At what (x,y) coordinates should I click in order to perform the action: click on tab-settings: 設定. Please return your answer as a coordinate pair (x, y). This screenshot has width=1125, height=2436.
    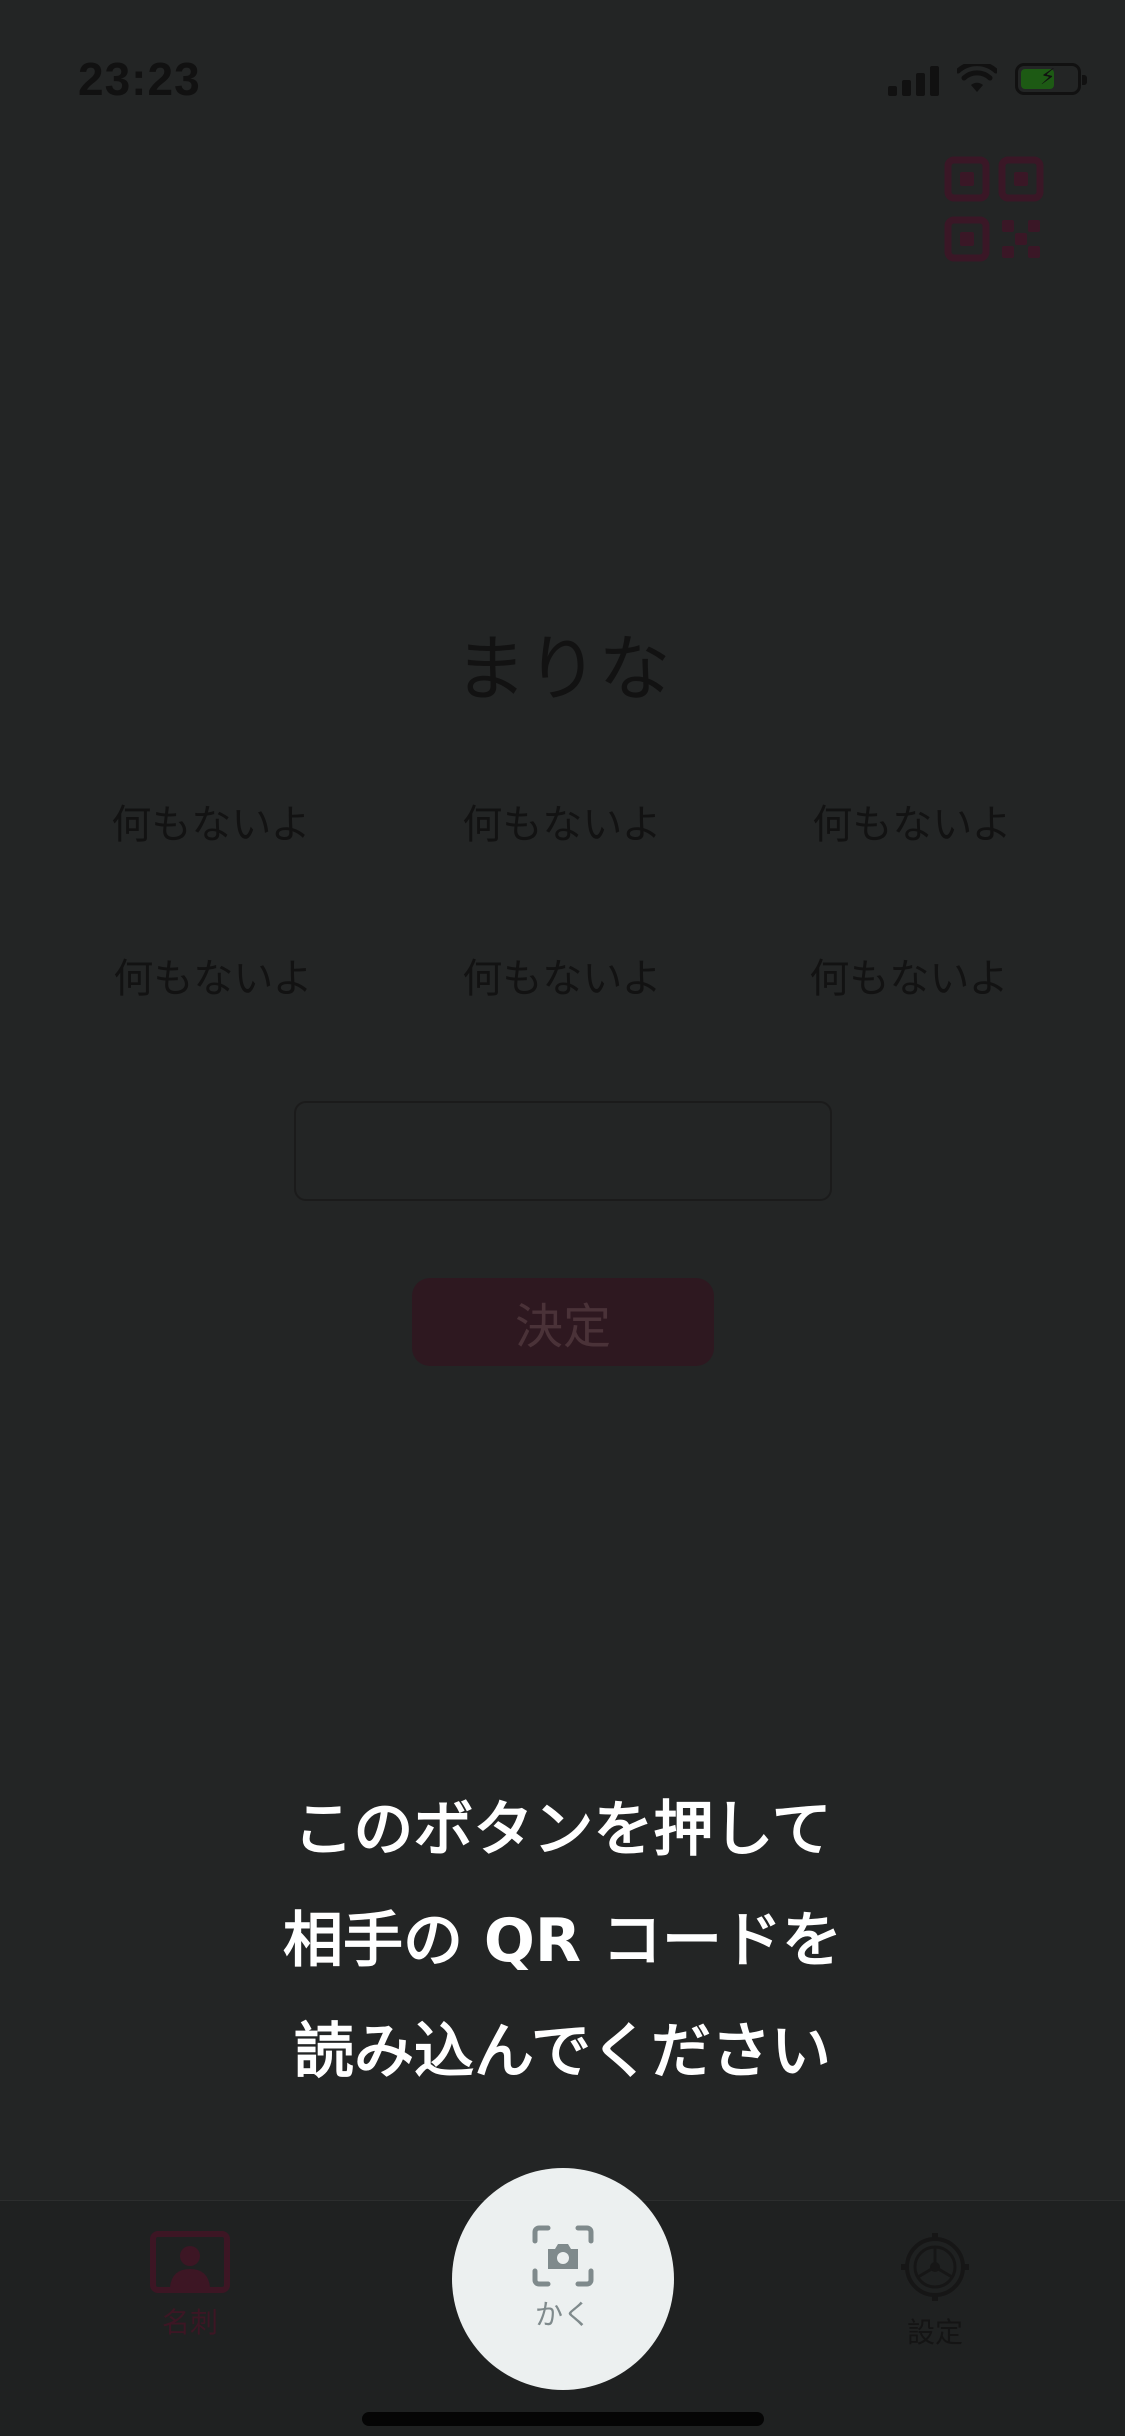
    Looking at the image, I should click on (935, 2291).